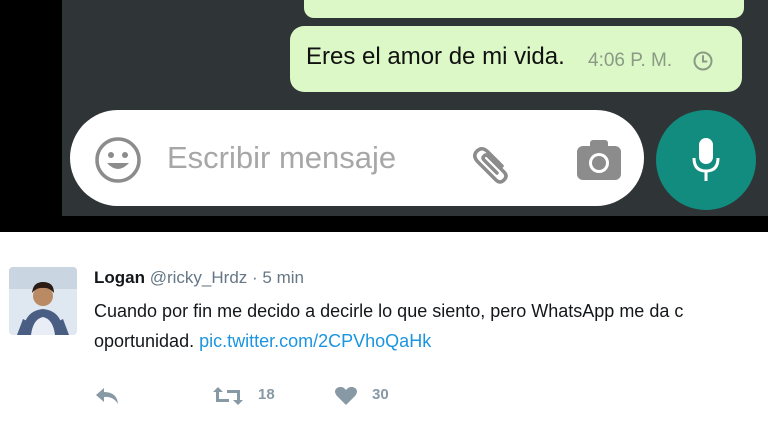 The height and width of the screenshot is (433, 768). Describe the element at coordinates (266, 394) in the screenshot. I see `retweet-count: 18` at that location.